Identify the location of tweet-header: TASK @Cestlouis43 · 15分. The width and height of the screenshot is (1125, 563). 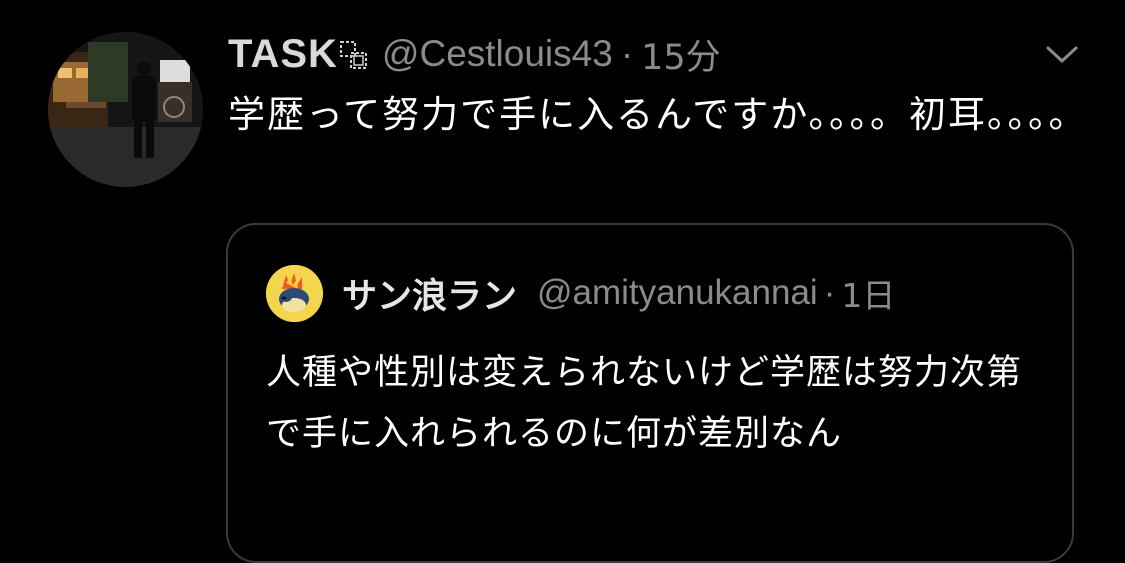
(474, 54).